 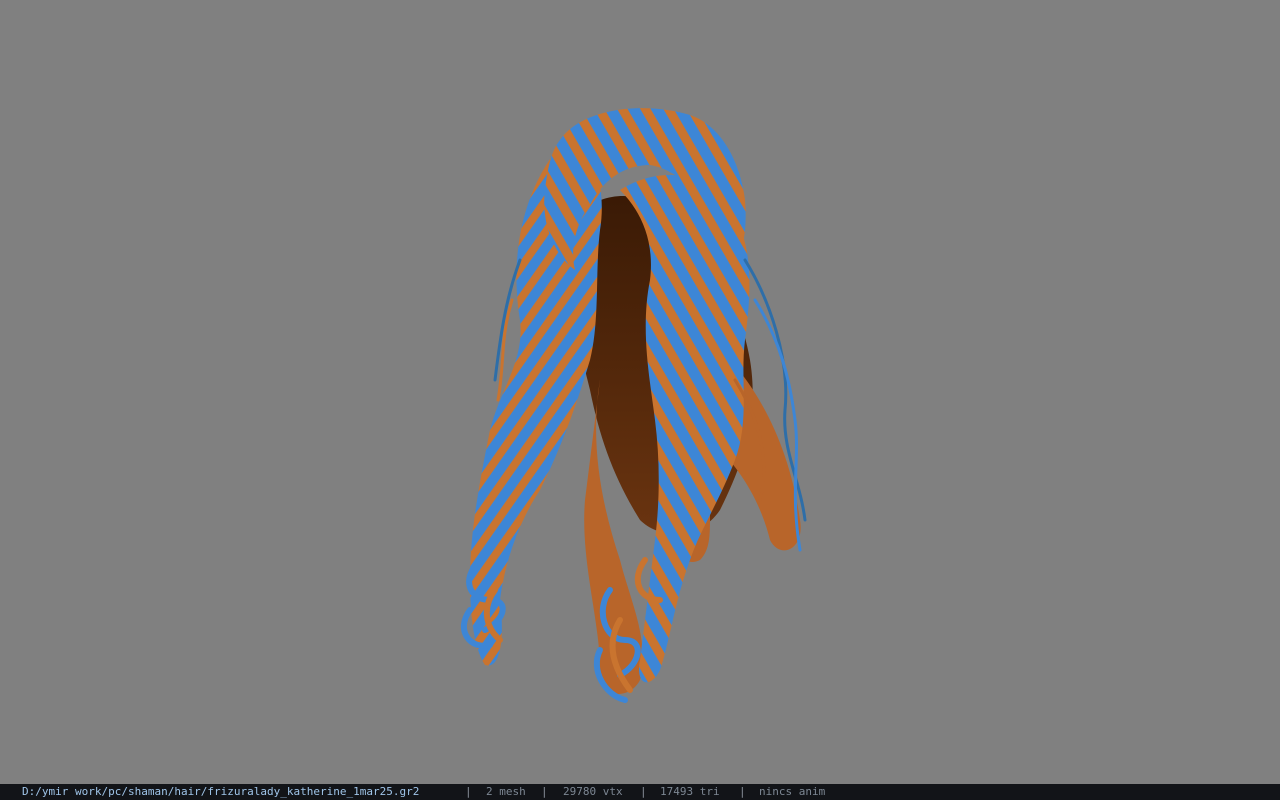 I want to click on status-triangle-count: 17493 tri, so click(x=690, y=791).